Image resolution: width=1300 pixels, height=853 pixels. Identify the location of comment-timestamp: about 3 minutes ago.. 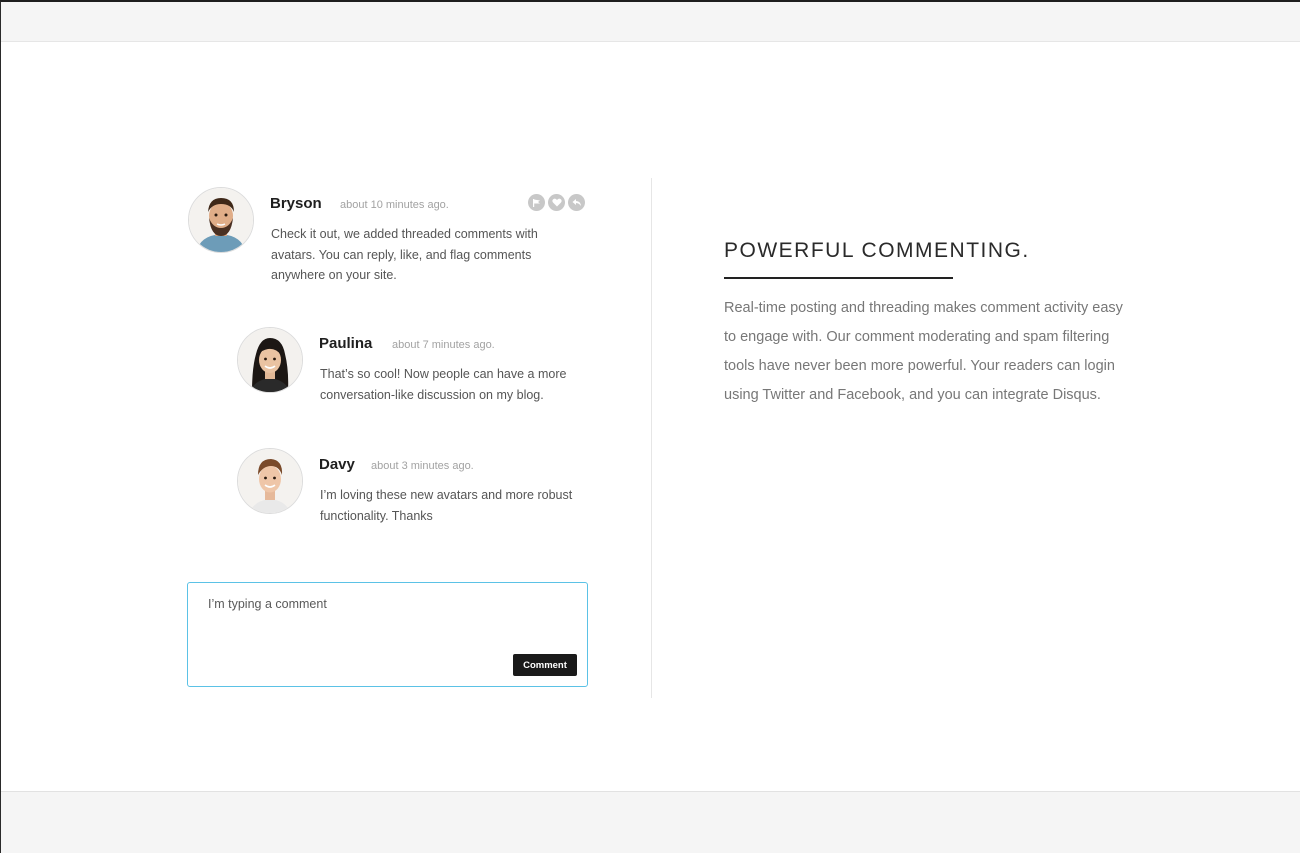
(422, 466).